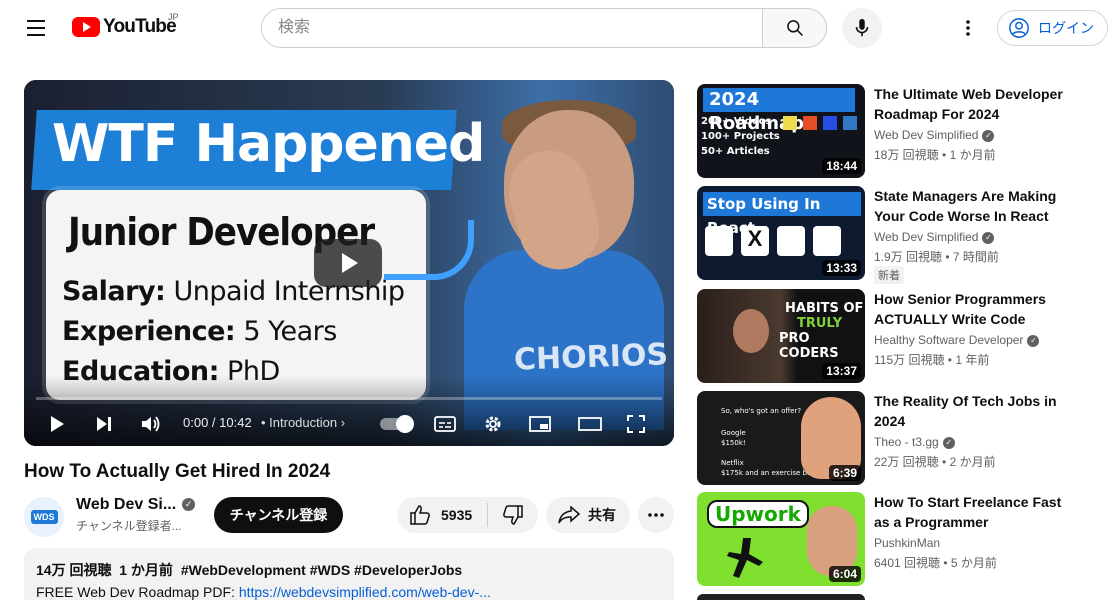  I want to click on play-button, so click(57, 424).